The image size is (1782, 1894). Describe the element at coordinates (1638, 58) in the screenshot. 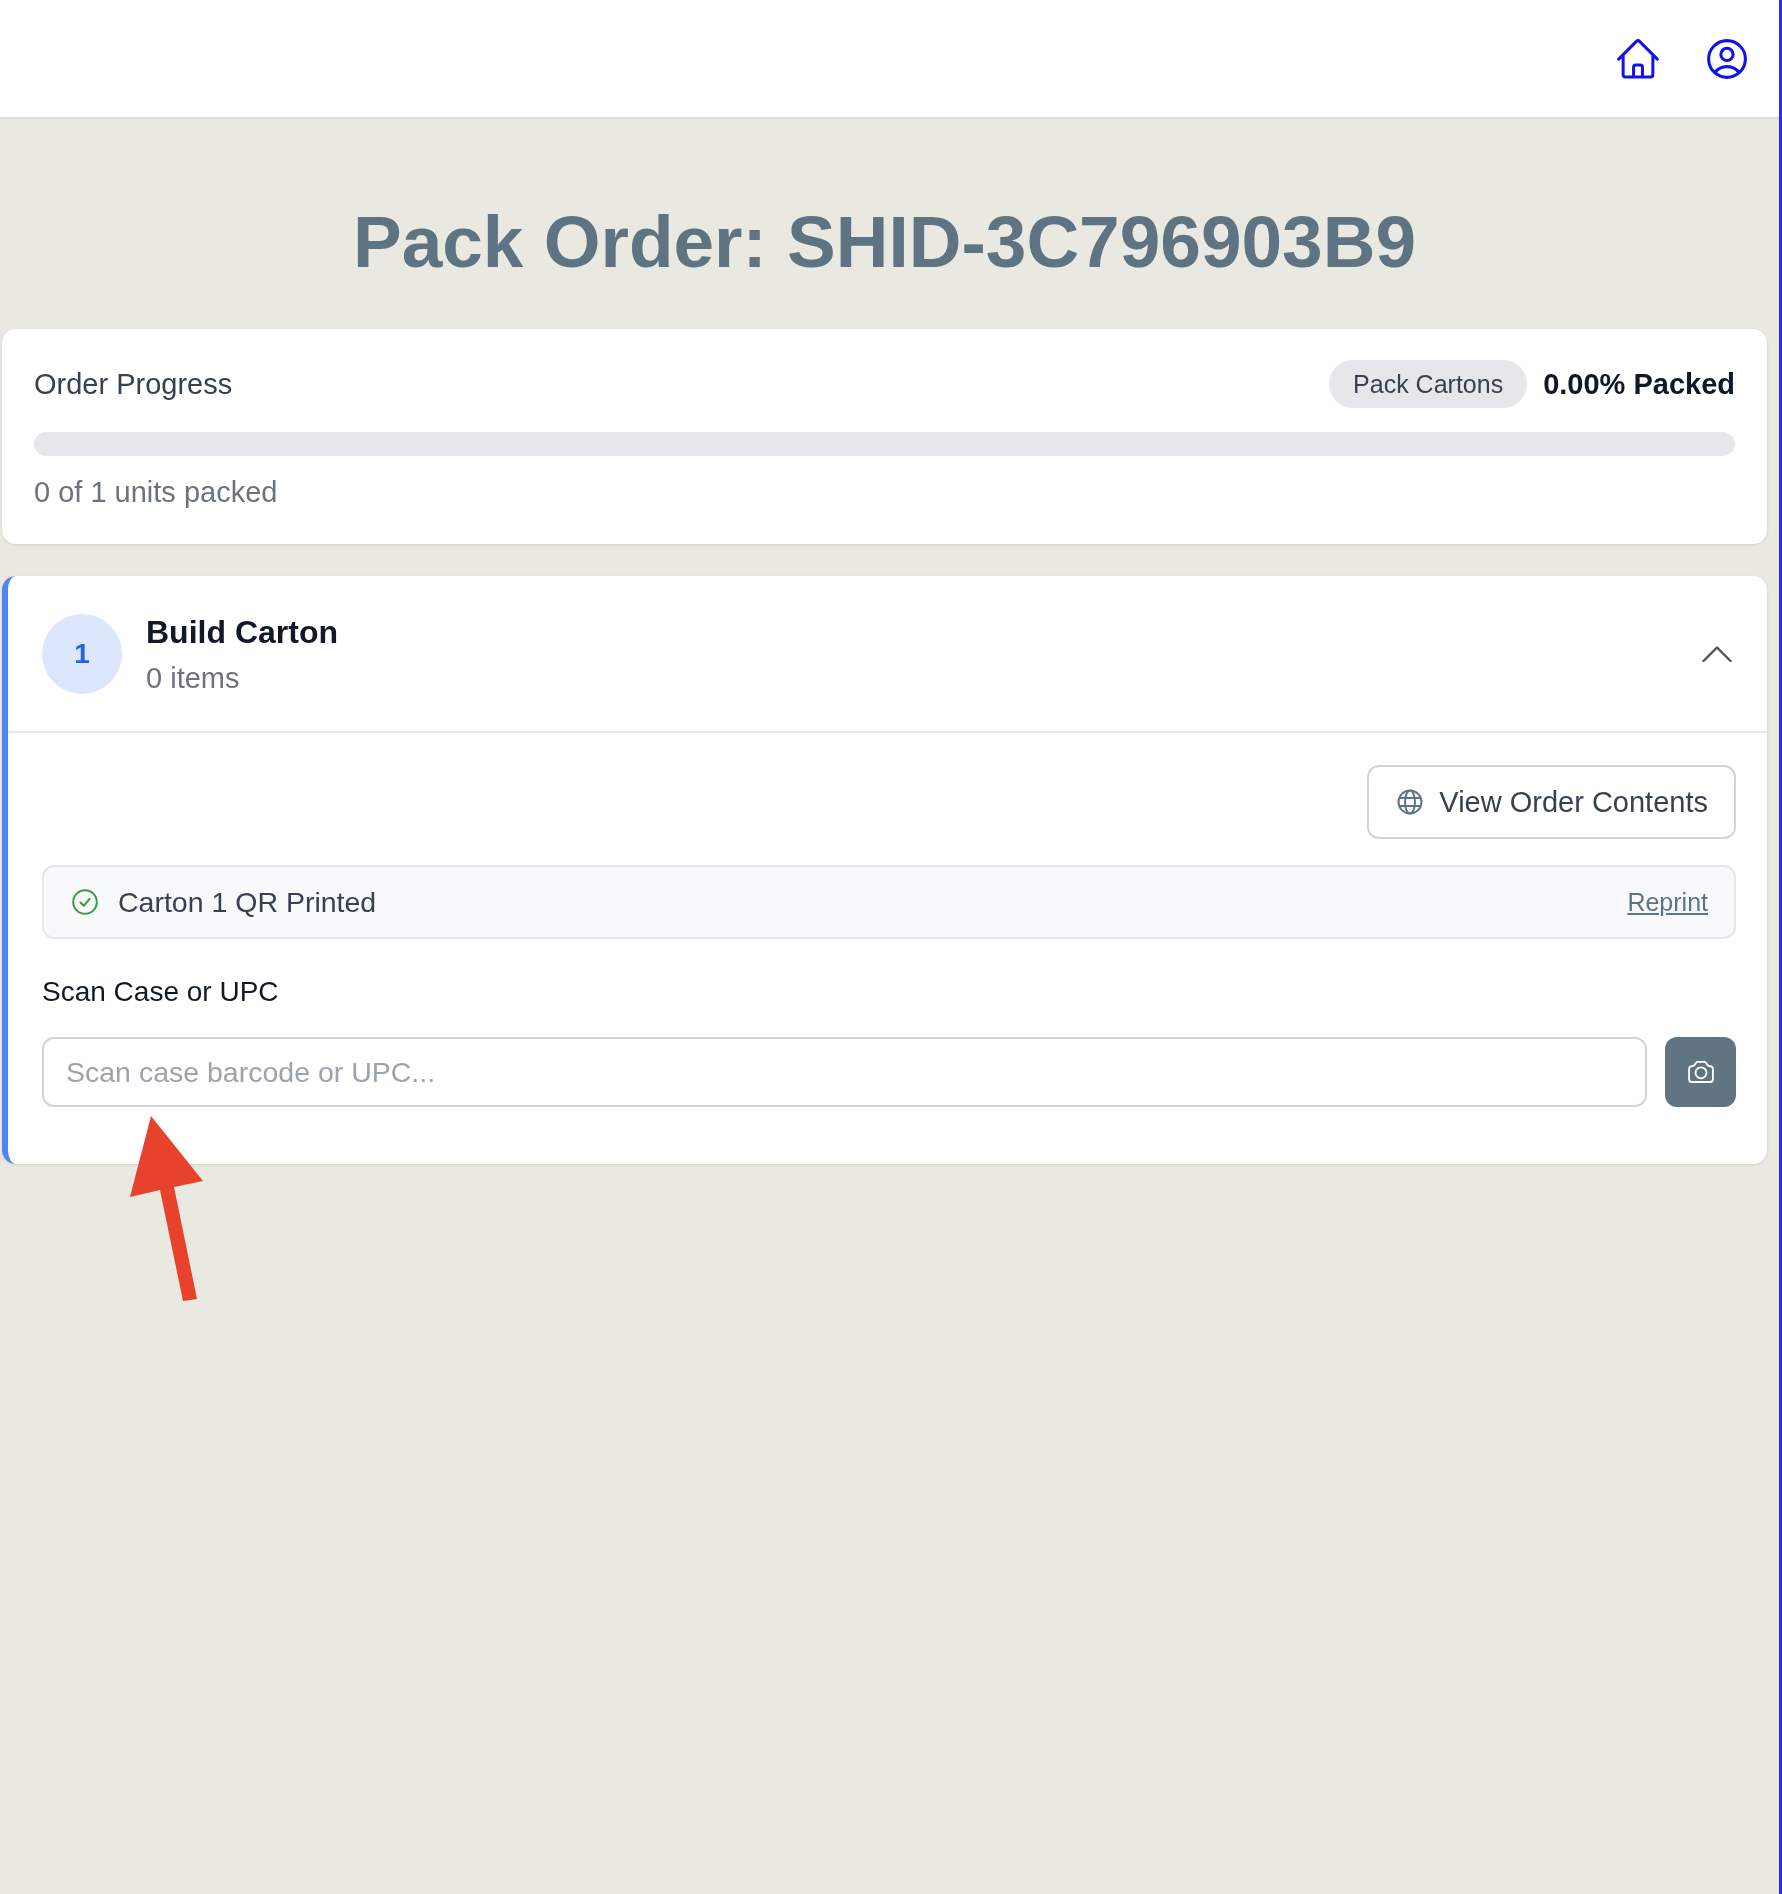

I see `home-icon` at that location.